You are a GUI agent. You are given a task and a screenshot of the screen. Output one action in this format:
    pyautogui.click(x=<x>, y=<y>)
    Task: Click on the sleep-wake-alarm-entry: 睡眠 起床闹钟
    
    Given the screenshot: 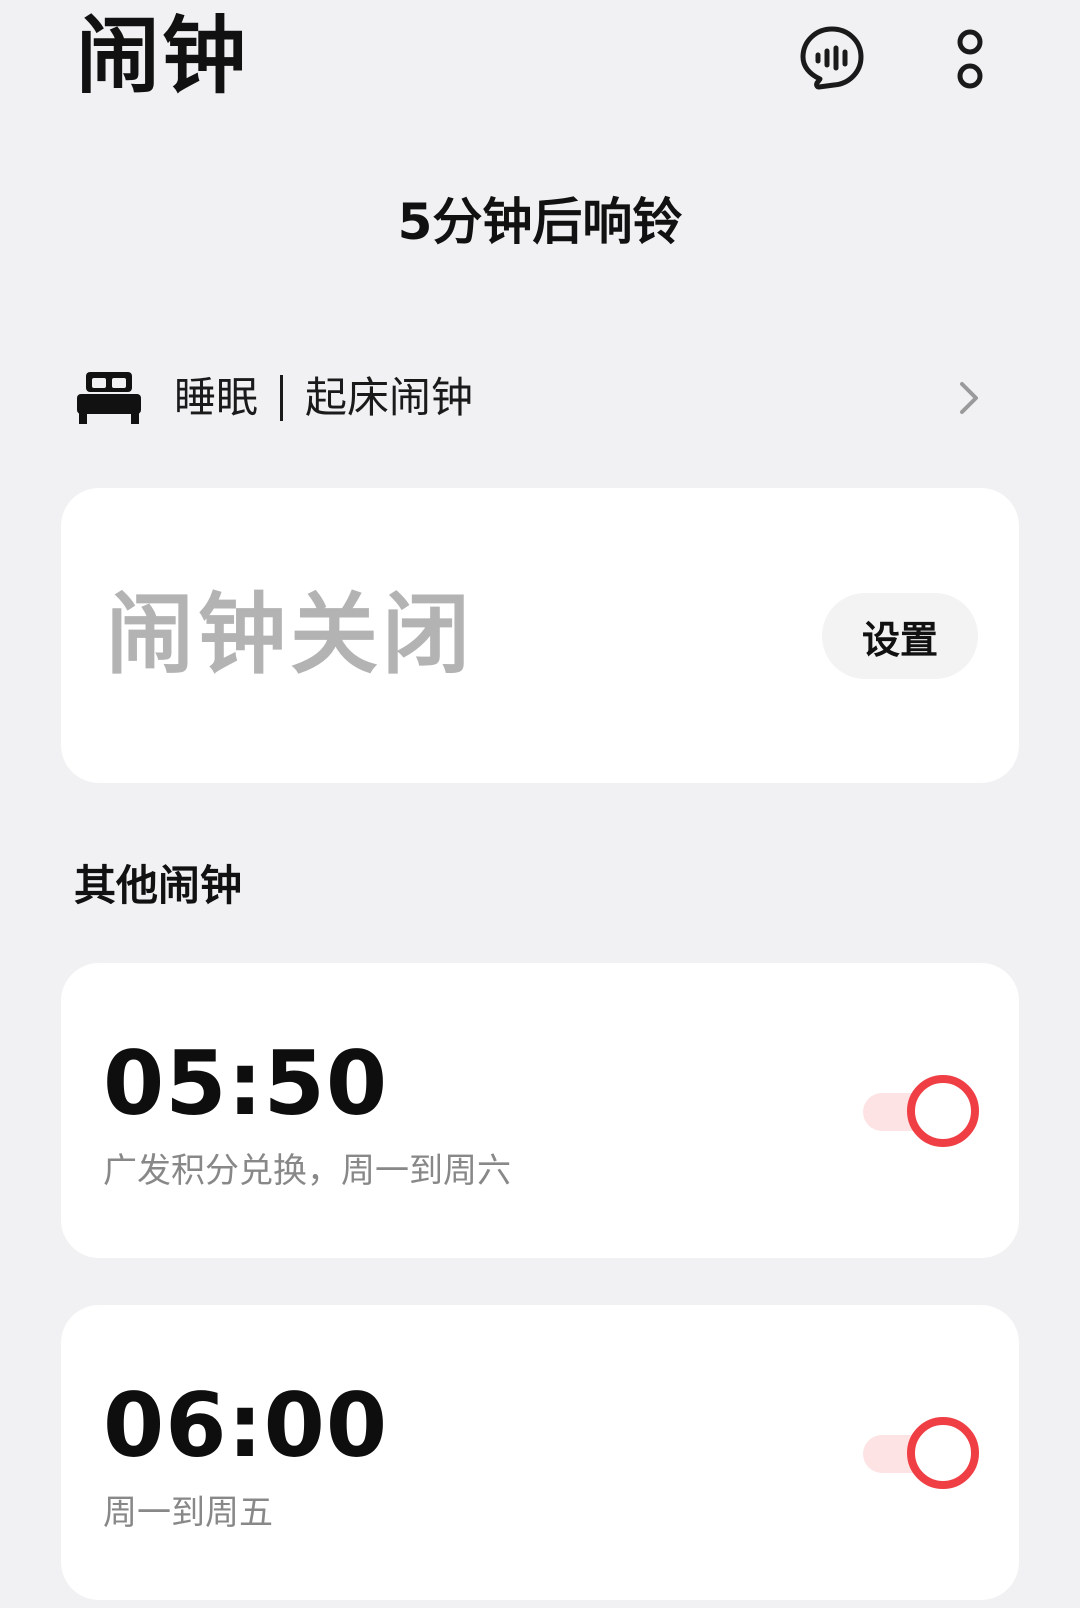 What is the action you would take?
    pyautogui.click(x=541, y=398)
    